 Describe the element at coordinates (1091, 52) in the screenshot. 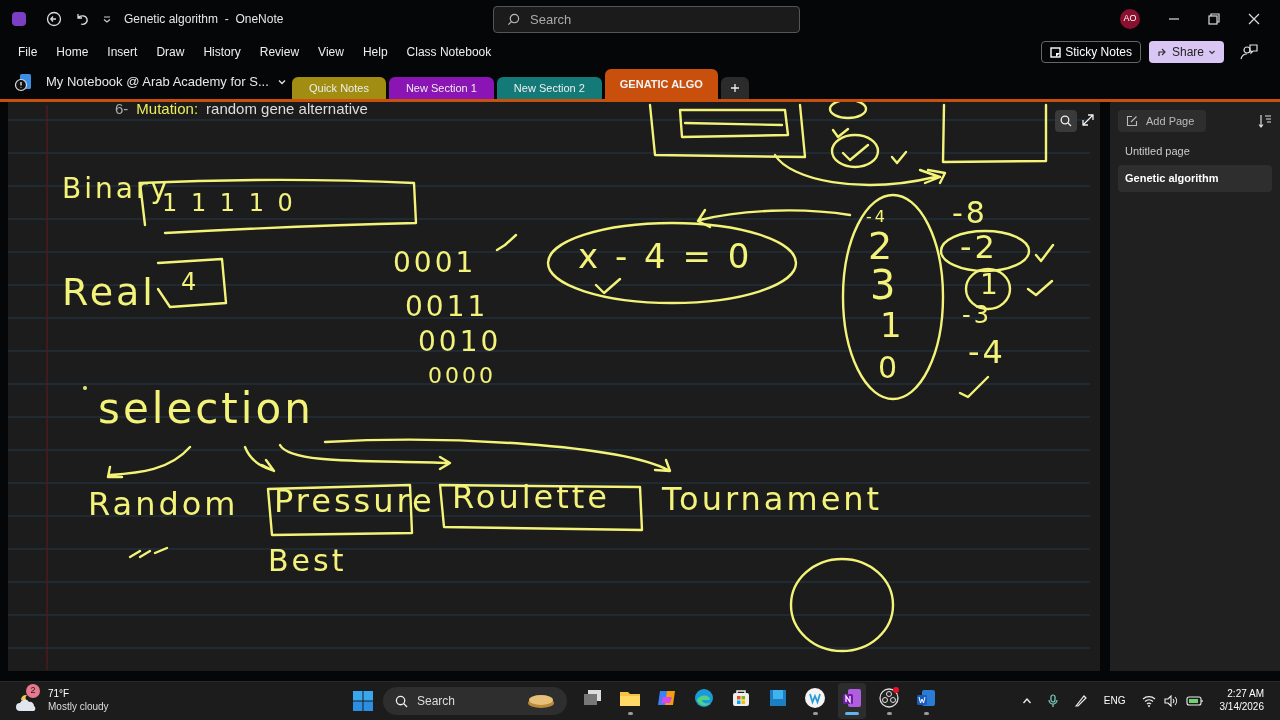

I see `sticky-notes-button: Sticky Notes` at that location.